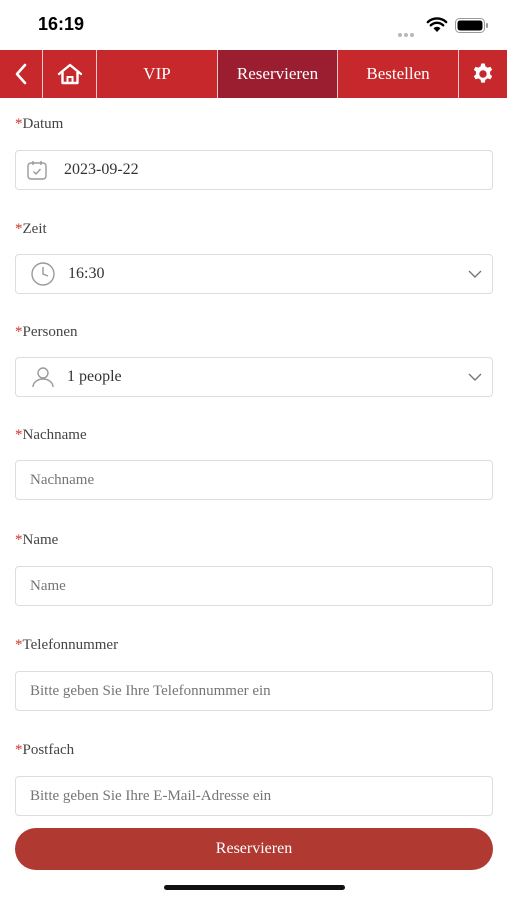 The image size is (507, 900). I want to click on name-placeholder: Name, so click(48, 585).